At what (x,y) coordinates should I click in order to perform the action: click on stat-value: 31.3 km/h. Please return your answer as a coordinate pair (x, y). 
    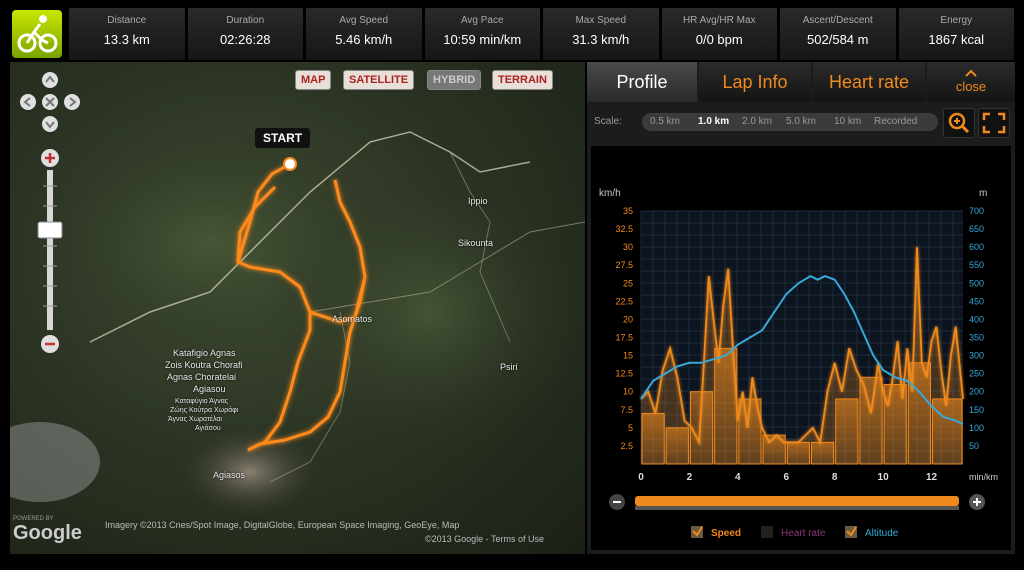
    Looking at the image, I should click on (601, 39).